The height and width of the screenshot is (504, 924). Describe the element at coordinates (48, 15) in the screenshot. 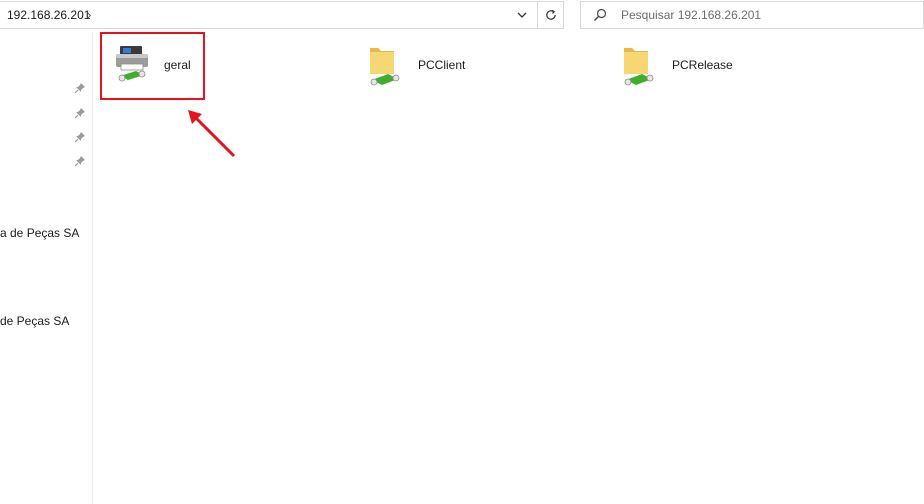

I see `breadcrumb-ip: 192.168.26.201` at that location.